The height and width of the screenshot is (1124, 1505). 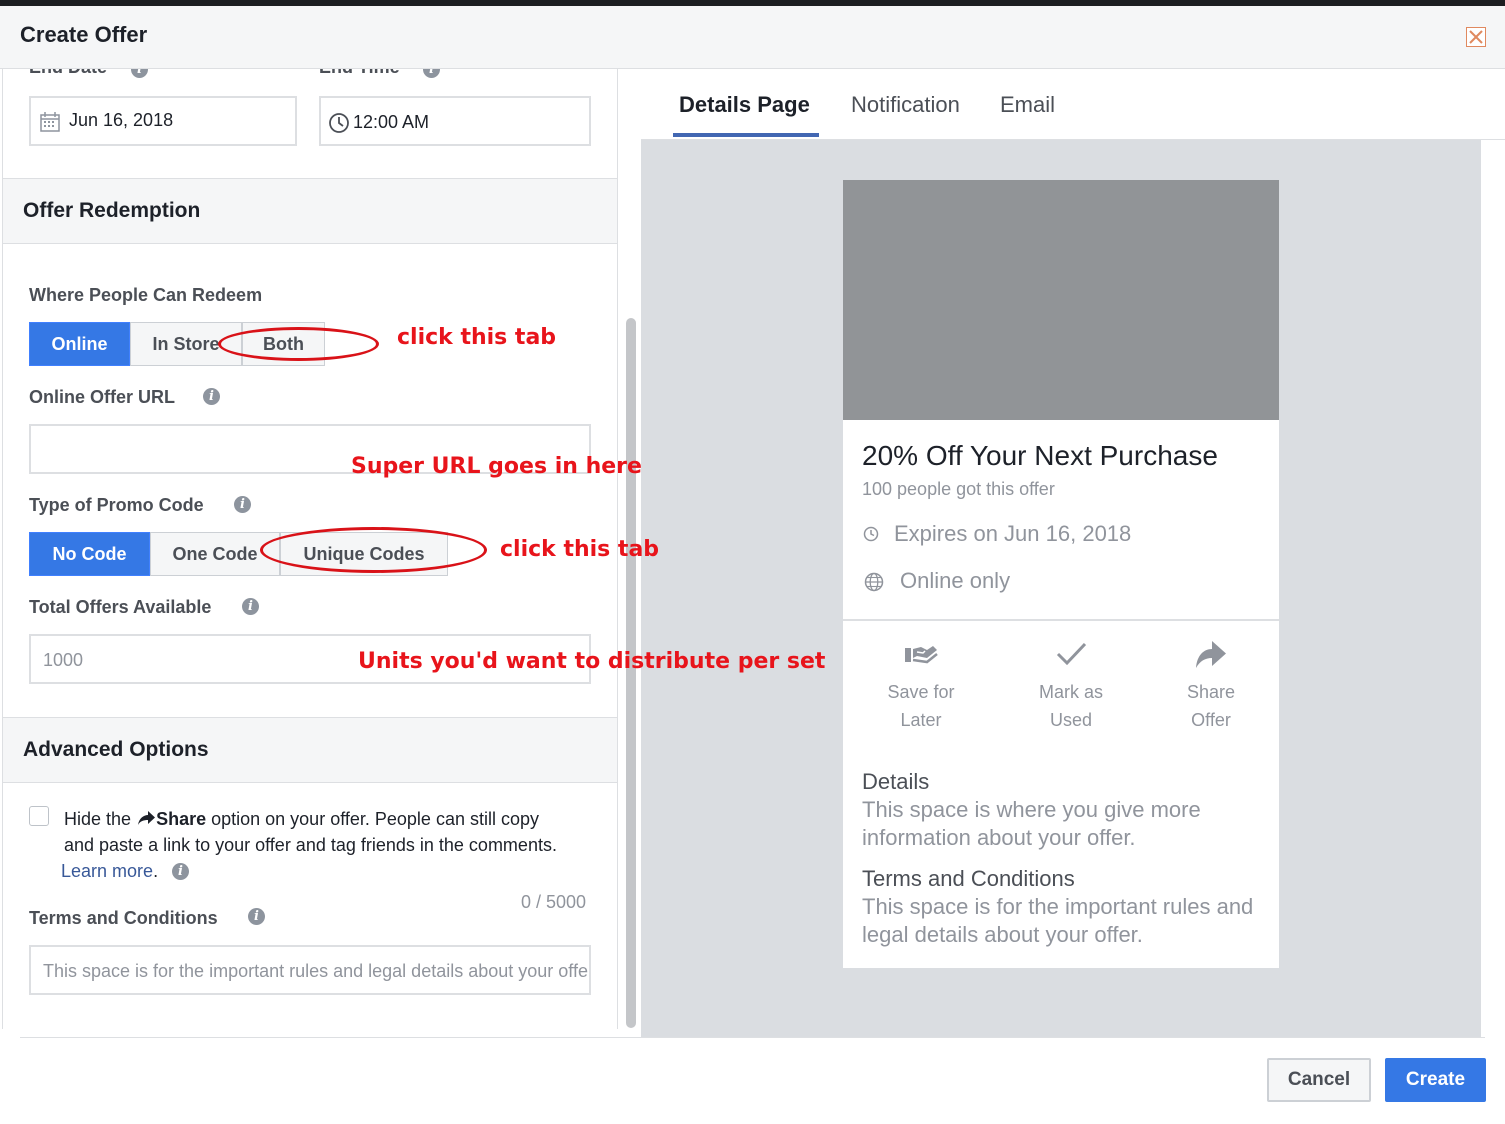 I want to click on online-url-label: Online Offer URL, so click(x=102, y=397).